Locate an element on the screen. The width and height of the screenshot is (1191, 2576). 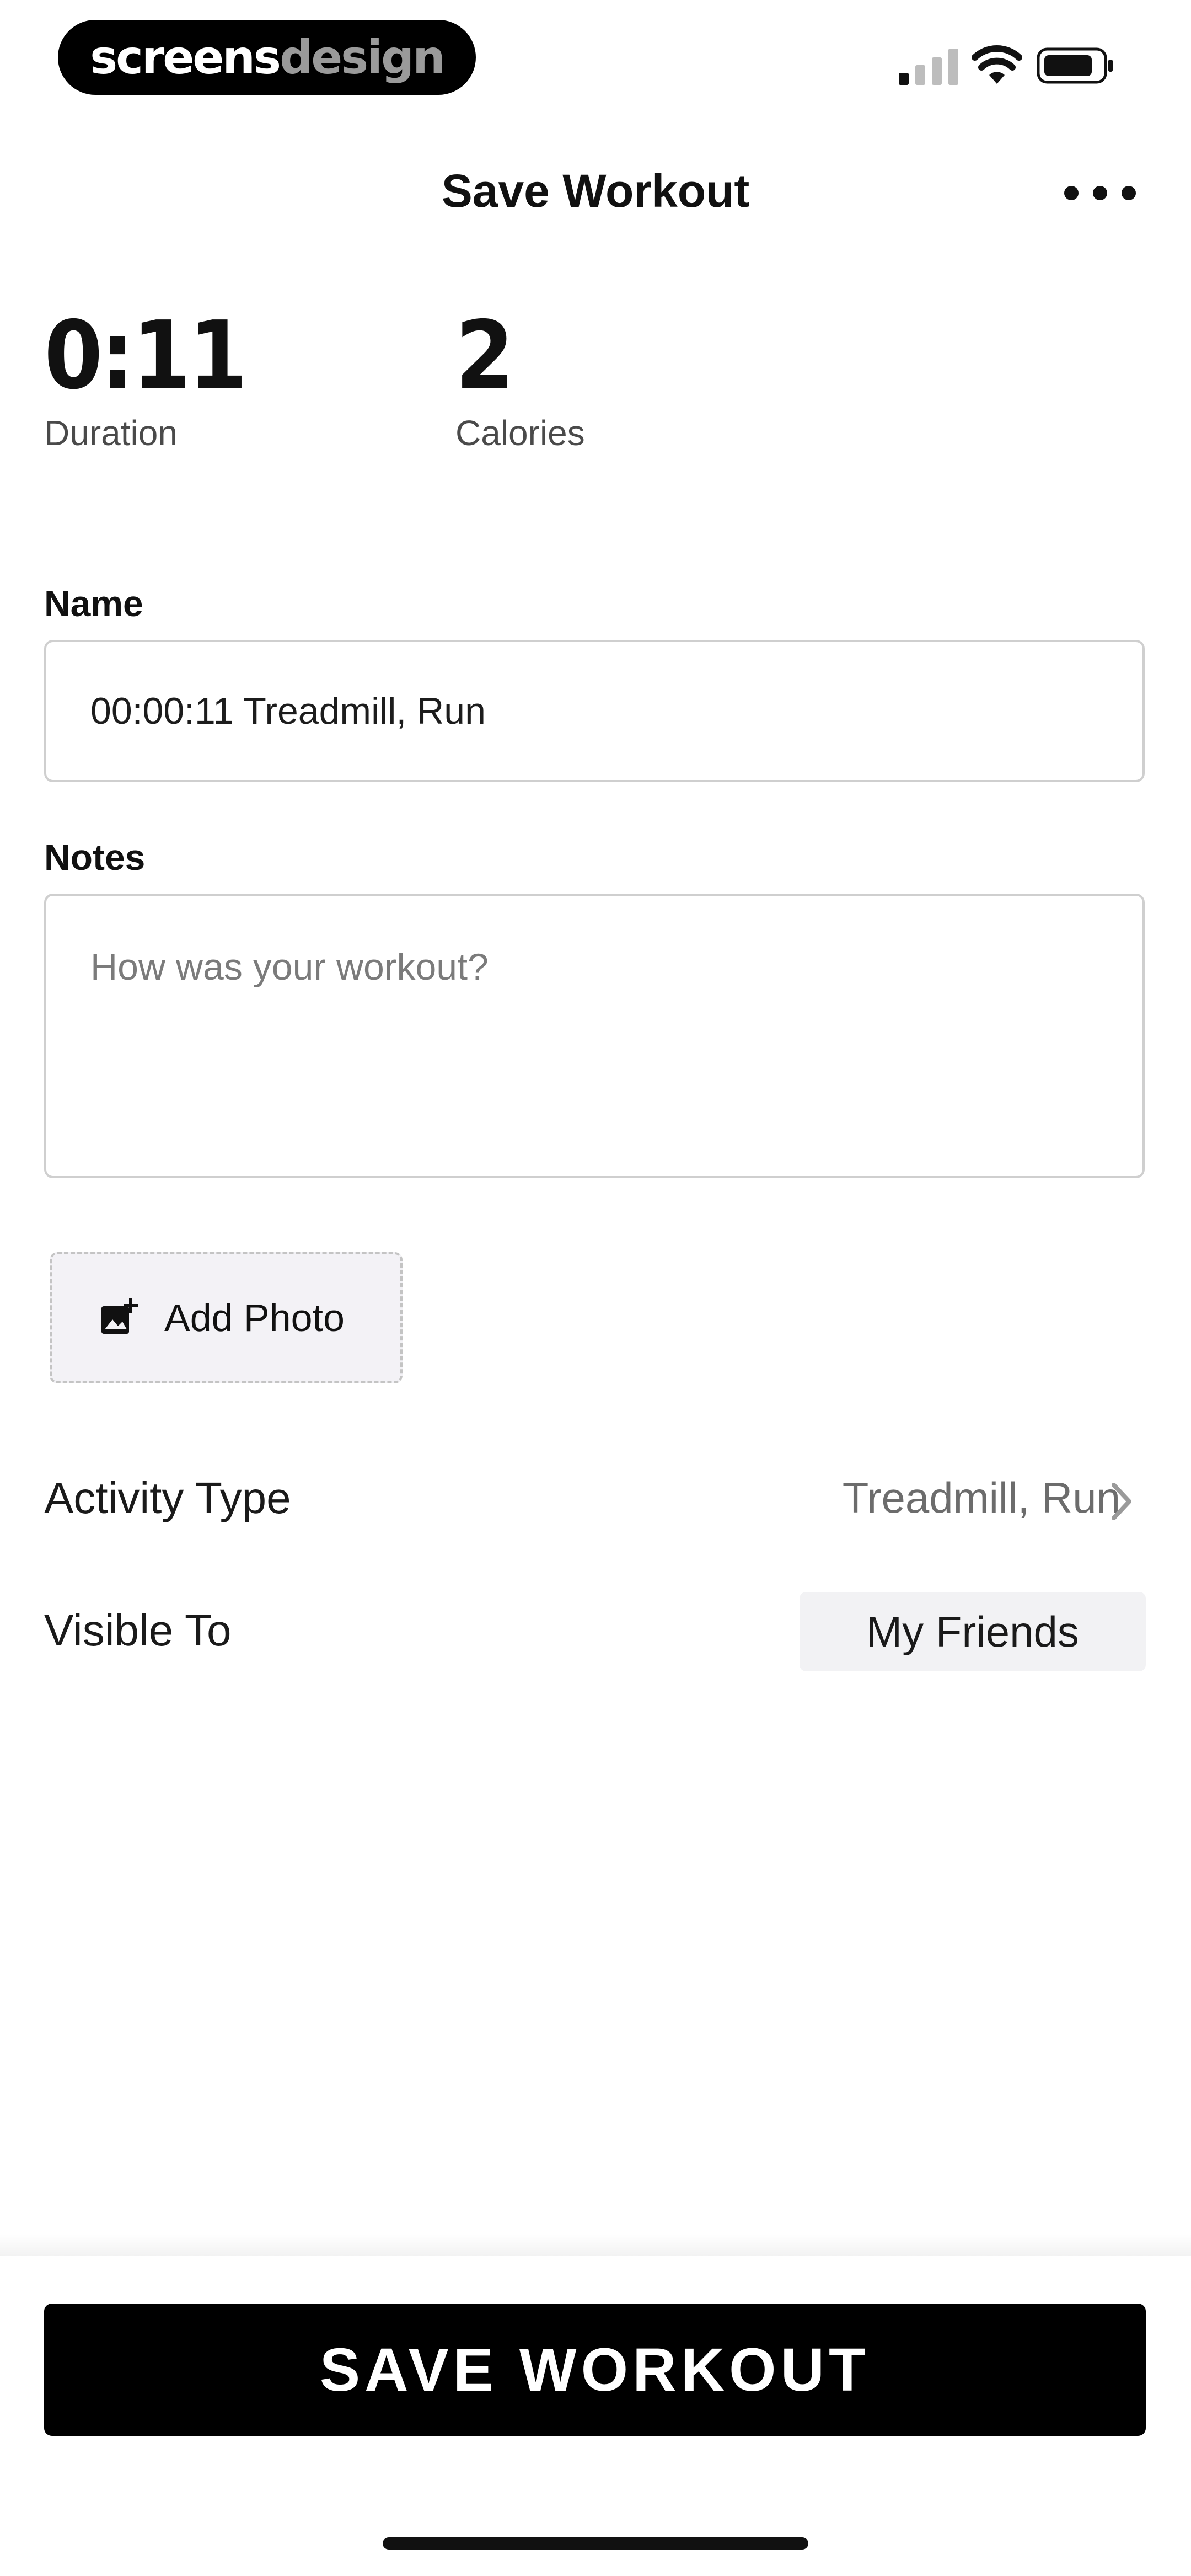
save-workout-button: SAVE WORKOUT is located at coordinates (595, 2370).